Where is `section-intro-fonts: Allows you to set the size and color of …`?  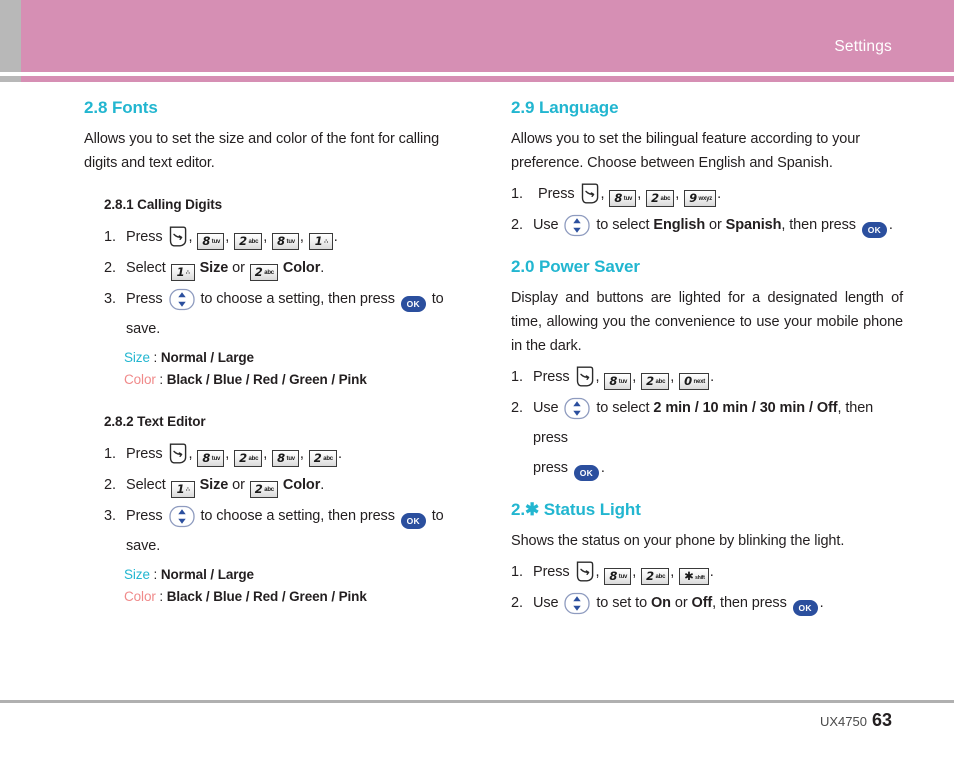 section-intro-fonts: Allows you to set the size and color of … is located at coordinates (262, 151).